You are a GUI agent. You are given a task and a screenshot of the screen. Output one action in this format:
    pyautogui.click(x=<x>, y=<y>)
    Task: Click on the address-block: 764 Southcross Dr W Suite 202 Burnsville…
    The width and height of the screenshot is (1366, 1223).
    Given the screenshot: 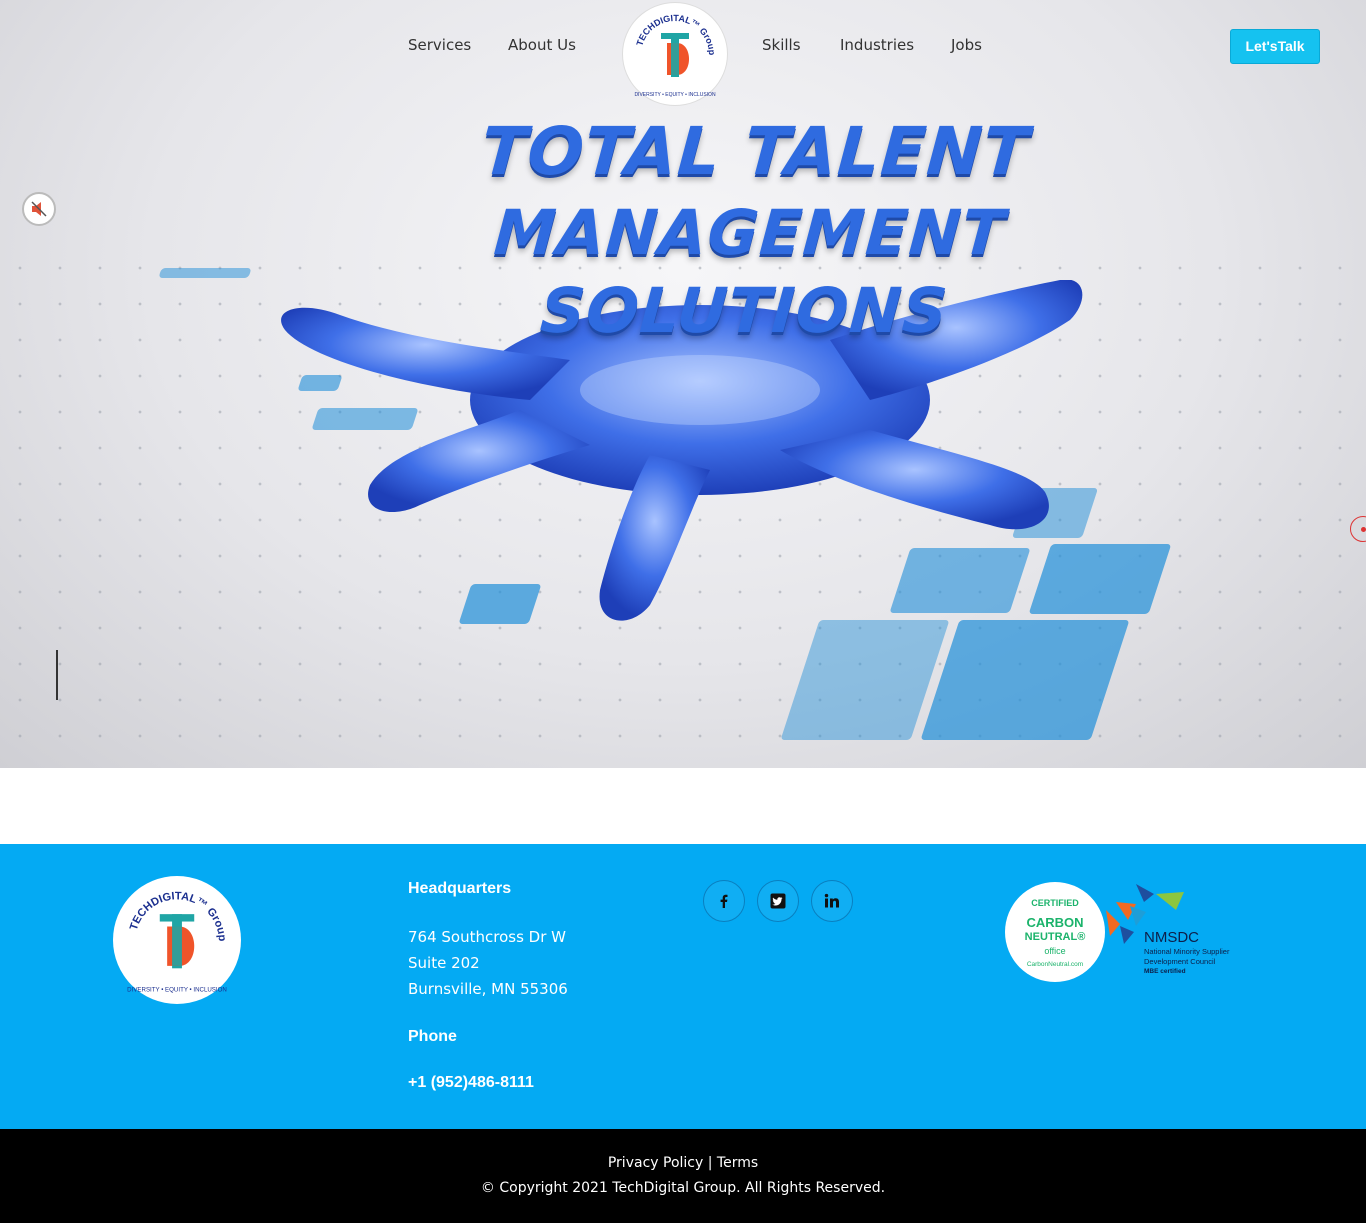 What is the action you would take?
    pyautogui.click(x=488, y=963)
    